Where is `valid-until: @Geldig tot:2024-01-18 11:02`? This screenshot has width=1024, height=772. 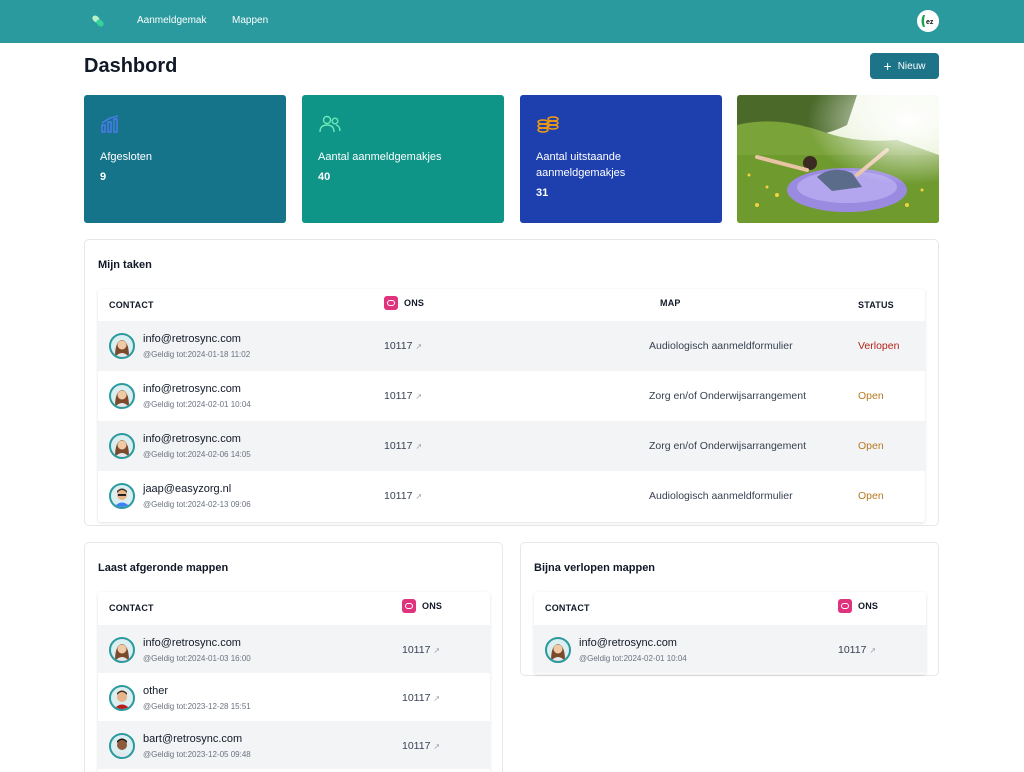
valid-until: @Geldig tot:2024-01-18 11:02 is located at coordinates (197, 354).